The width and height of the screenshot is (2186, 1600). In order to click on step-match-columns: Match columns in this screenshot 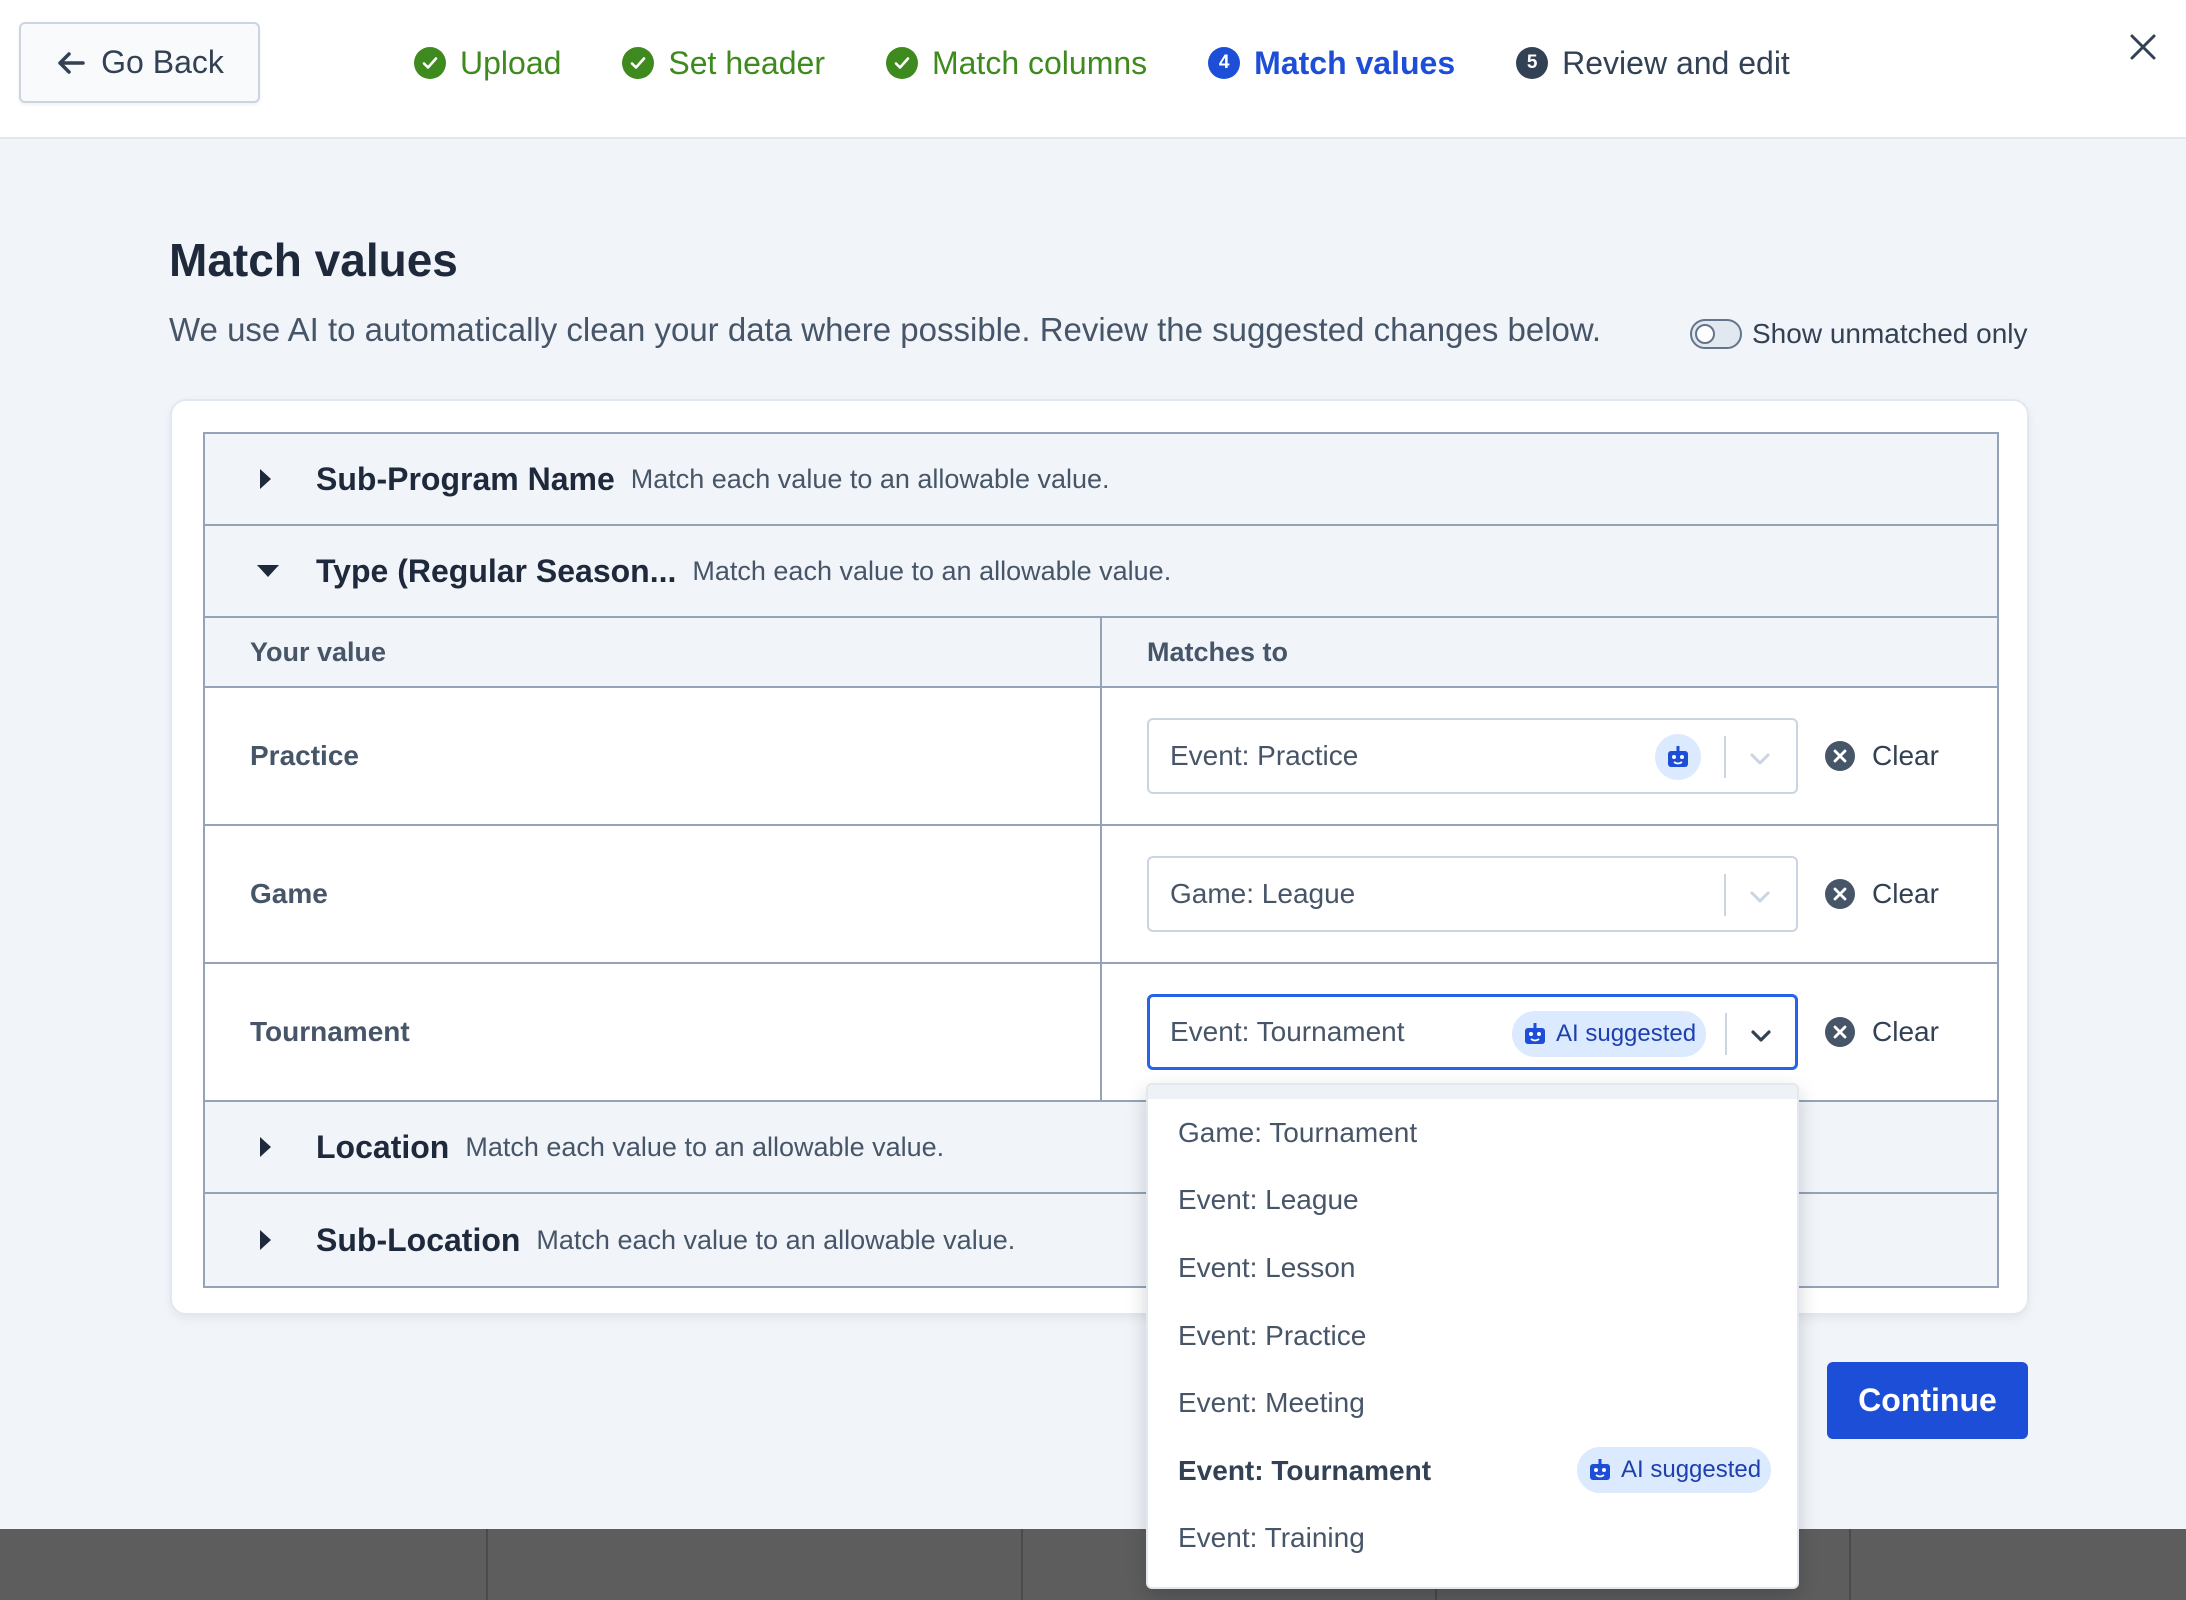, I will do `click(1016, 63)`.